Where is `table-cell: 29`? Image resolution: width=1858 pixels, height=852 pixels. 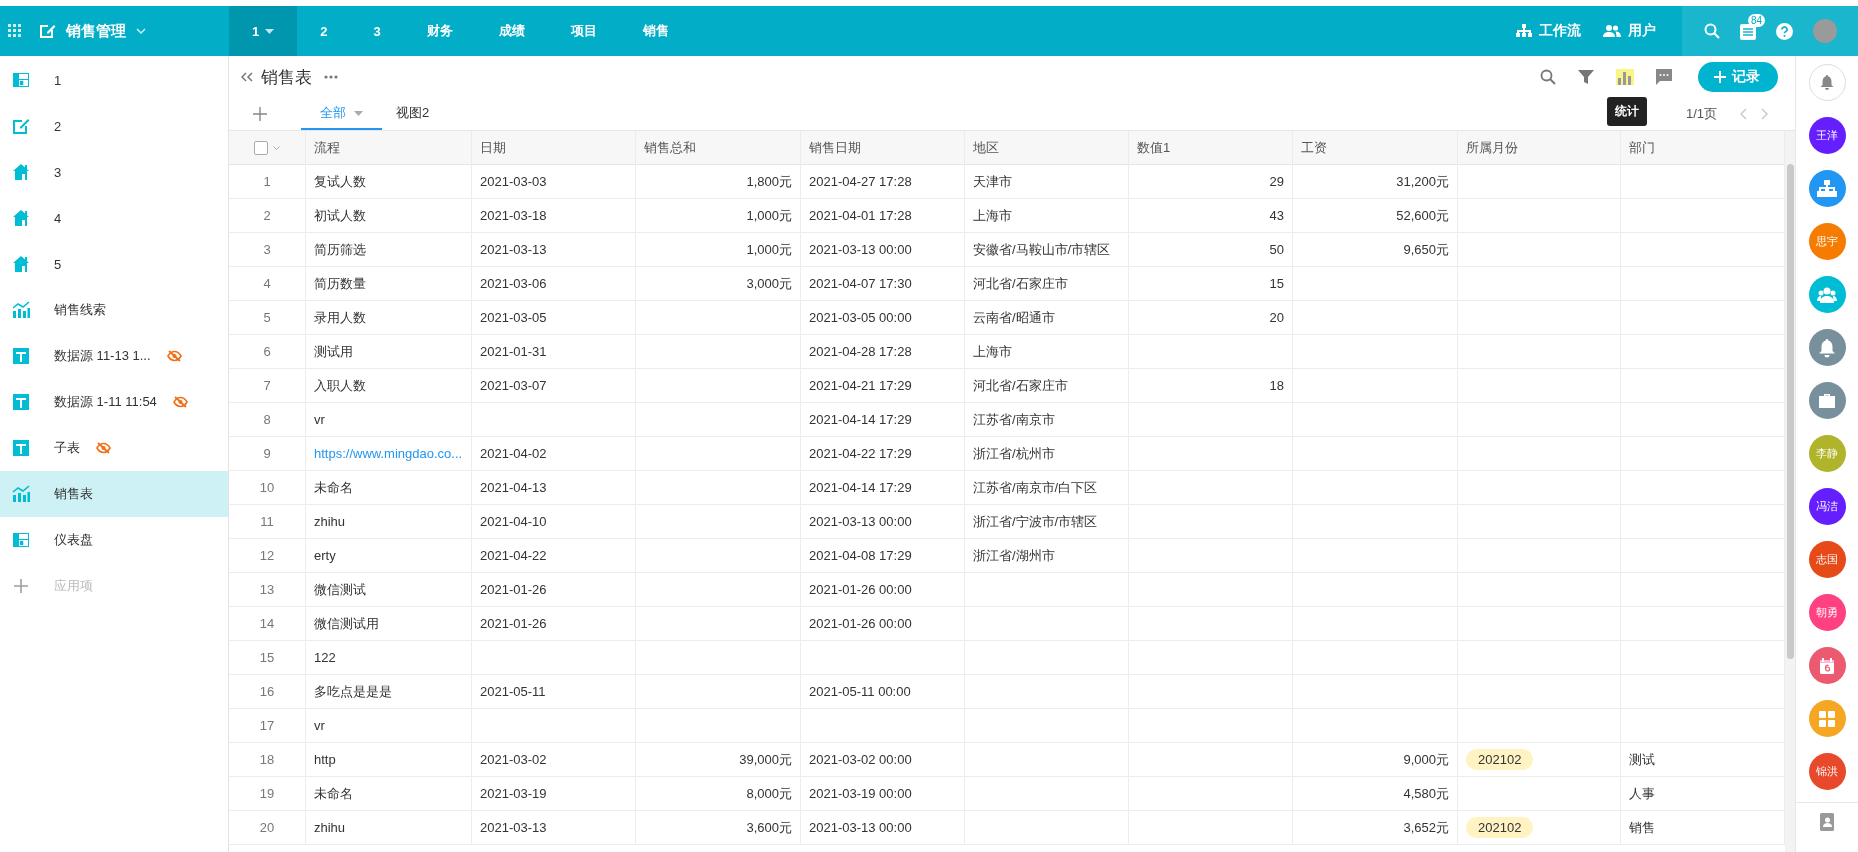
table-cell: 29 is located at coordinates (1211, 182).